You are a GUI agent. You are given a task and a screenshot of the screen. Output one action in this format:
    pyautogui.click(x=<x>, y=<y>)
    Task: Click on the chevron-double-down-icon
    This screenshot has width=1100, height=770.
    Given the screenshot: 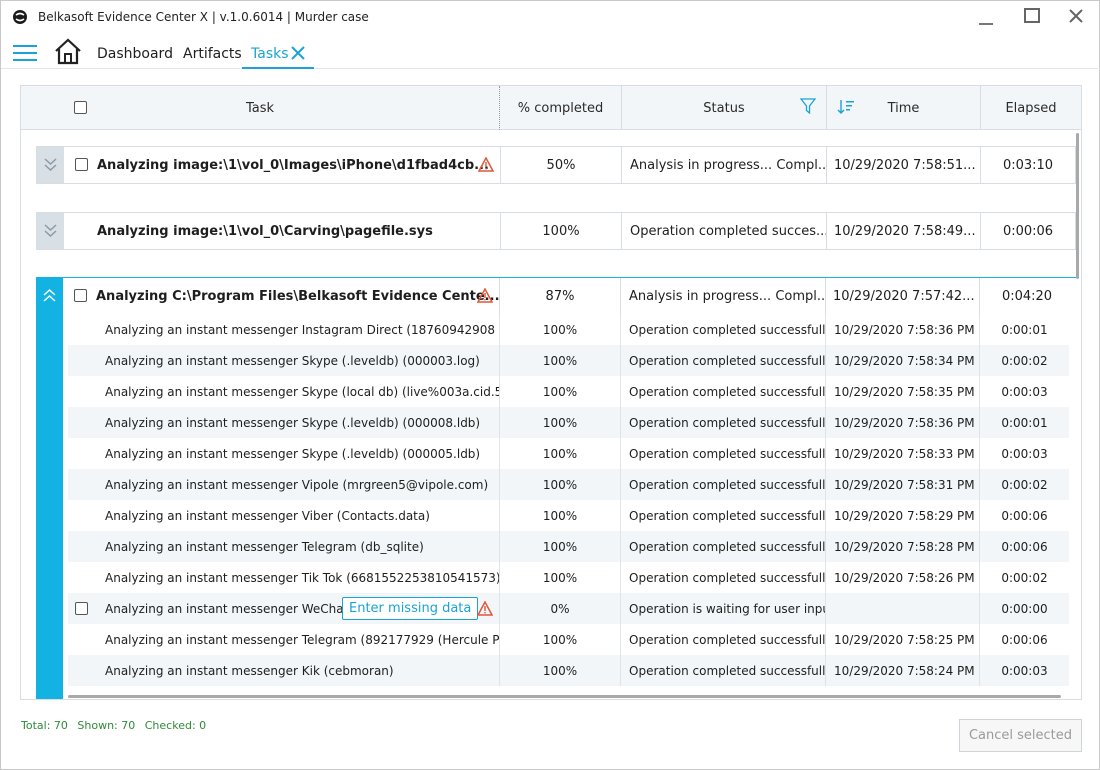 What is the action you would take?
    pyautogui.click(x=50, y=165)
    